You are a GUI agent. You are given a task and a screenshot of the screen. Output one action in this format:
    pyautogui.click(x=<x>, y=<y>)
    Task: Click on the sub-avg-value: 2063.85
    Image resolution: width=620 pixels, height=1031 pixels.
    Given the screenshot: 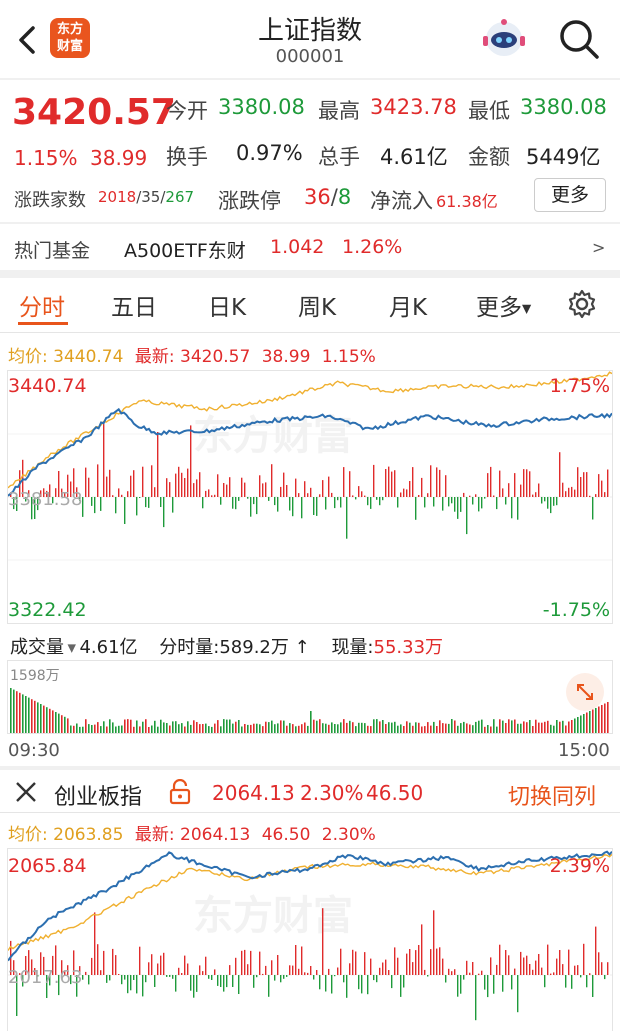 What is the action you would take?
    pyautogui.click(x=88, y=835)
    